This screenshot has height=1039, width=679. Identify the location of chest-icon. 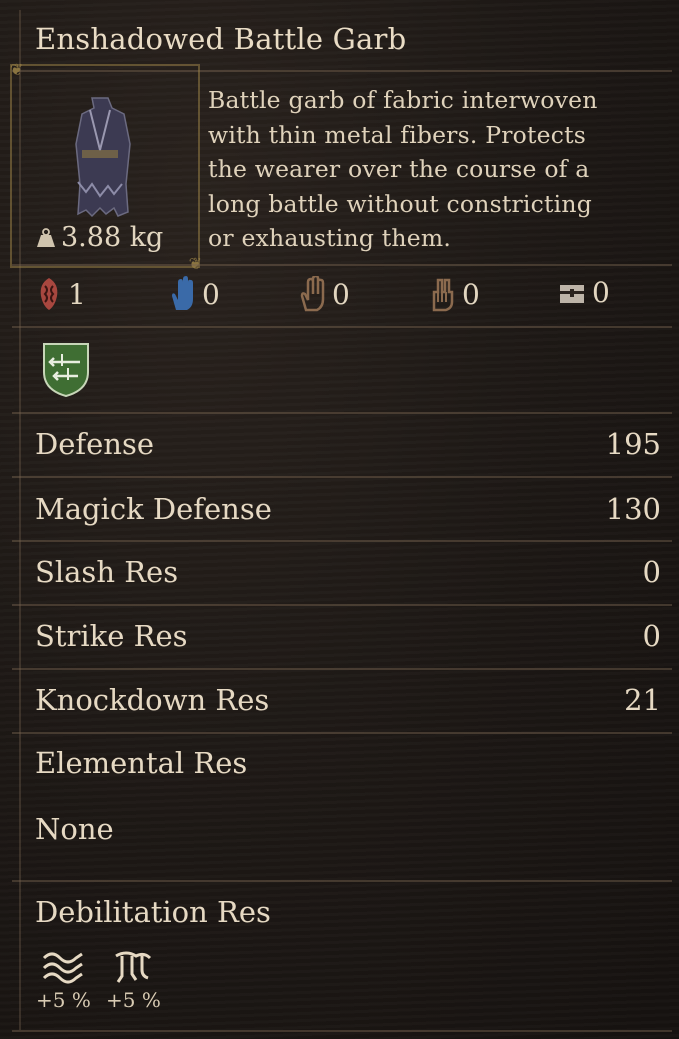
(572, 293).